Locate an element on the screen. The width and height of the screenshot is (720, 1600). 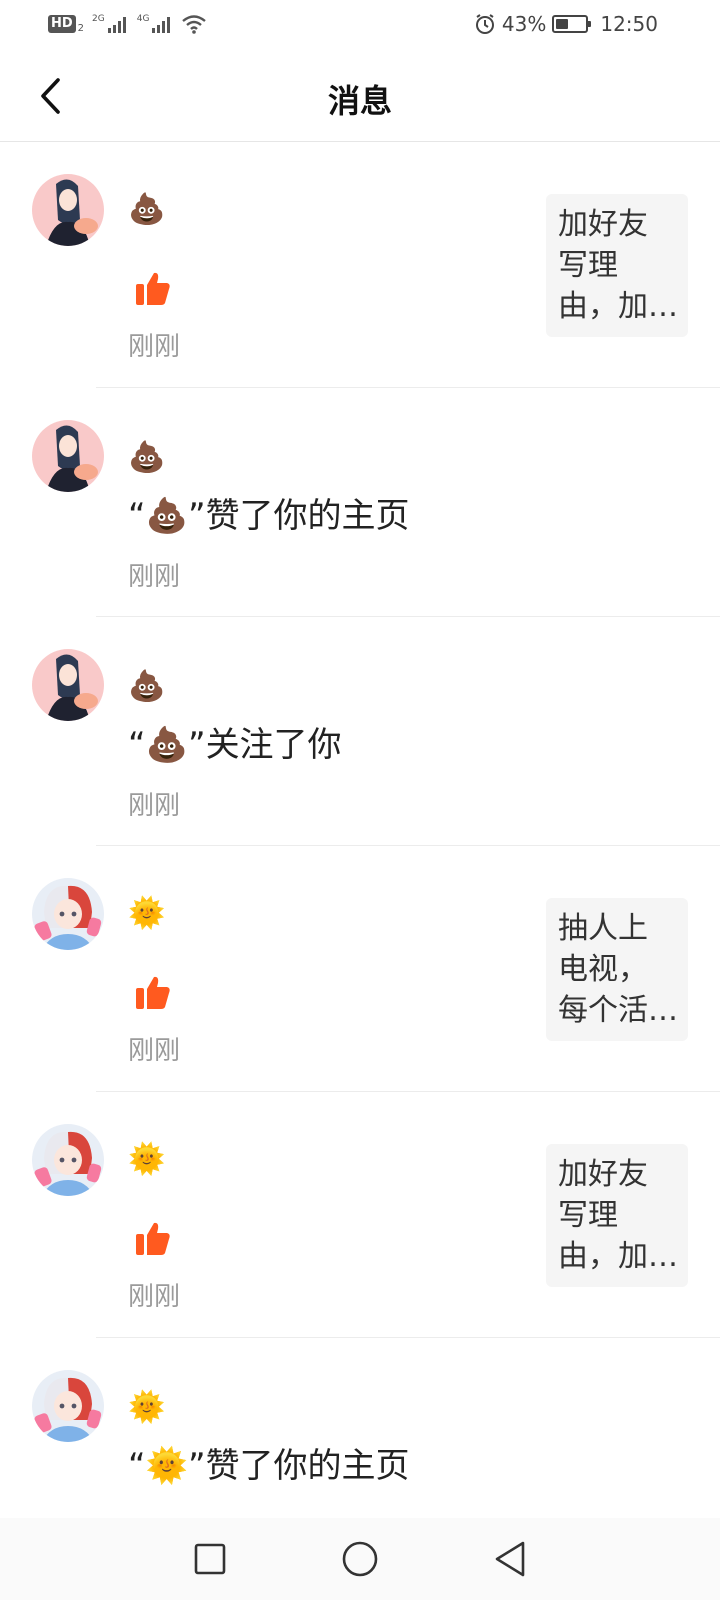
system-nav-bar is located at coordinates (360, 1559).